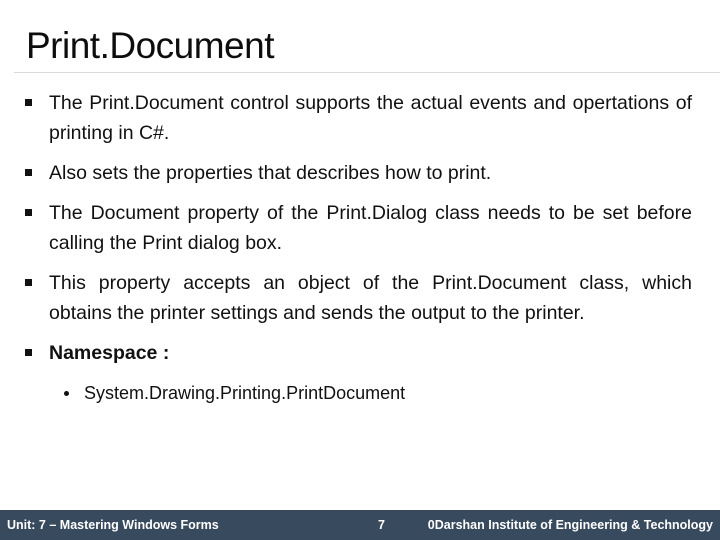  I want to click on sub-bullet-item: System.Drawing.Printing.PrintDocument, so click(357, 393).